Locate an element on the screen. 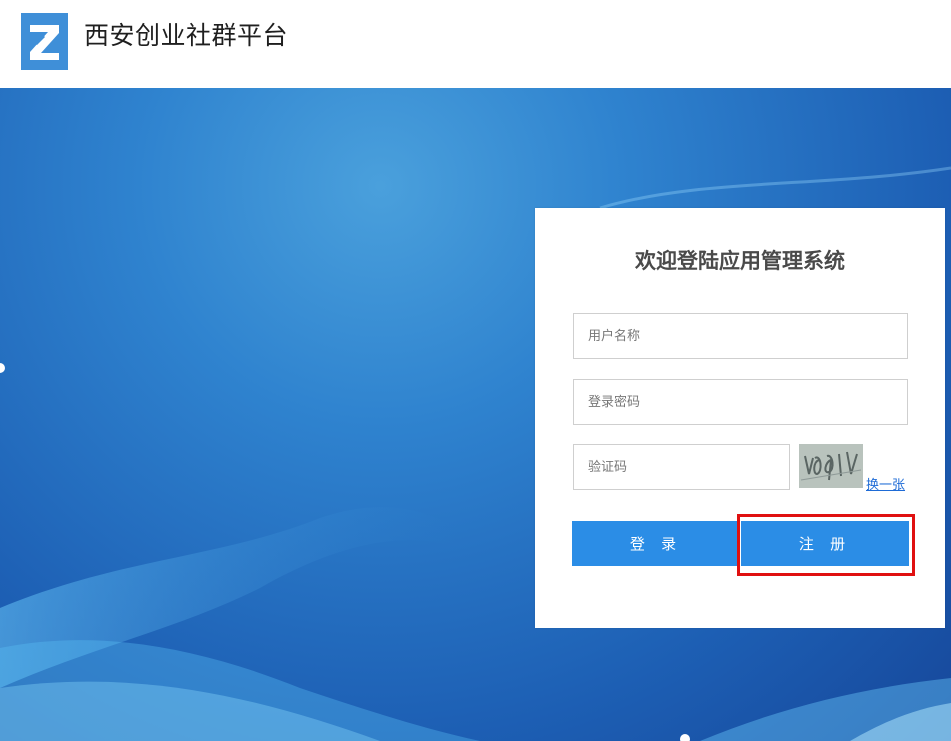  top-header: 西安创业社群平台 is located at coordinates (475, 44).